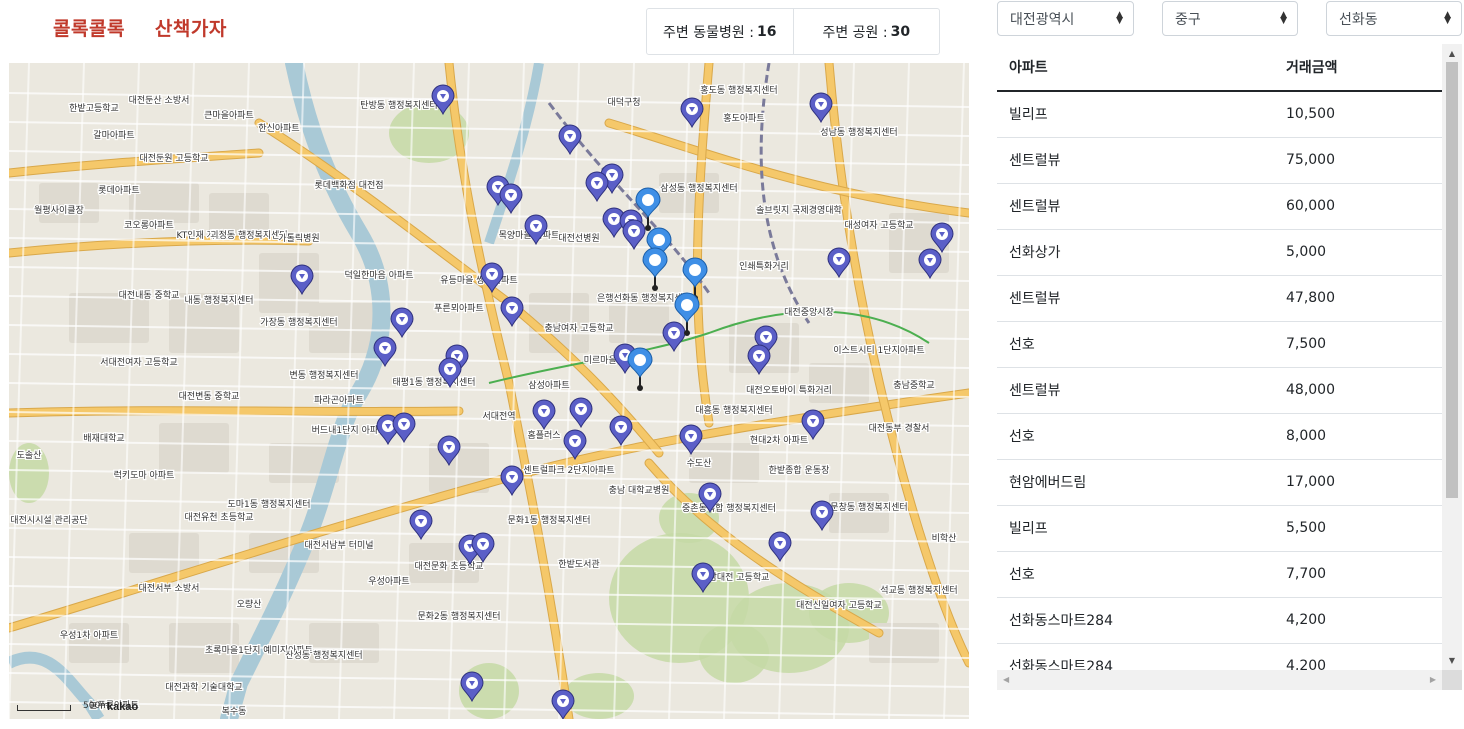  I want to click on map-place-label: 롯데아파트, so click(118, 190).